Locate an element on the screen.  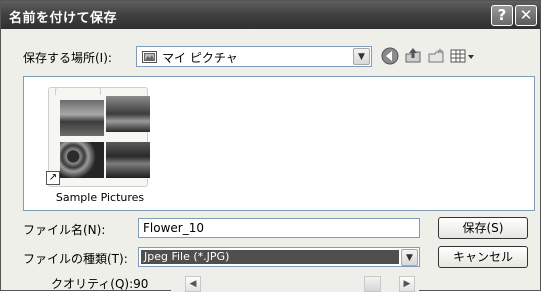
quality-decrease-button: ◀ is located at coordinates (193, 284).